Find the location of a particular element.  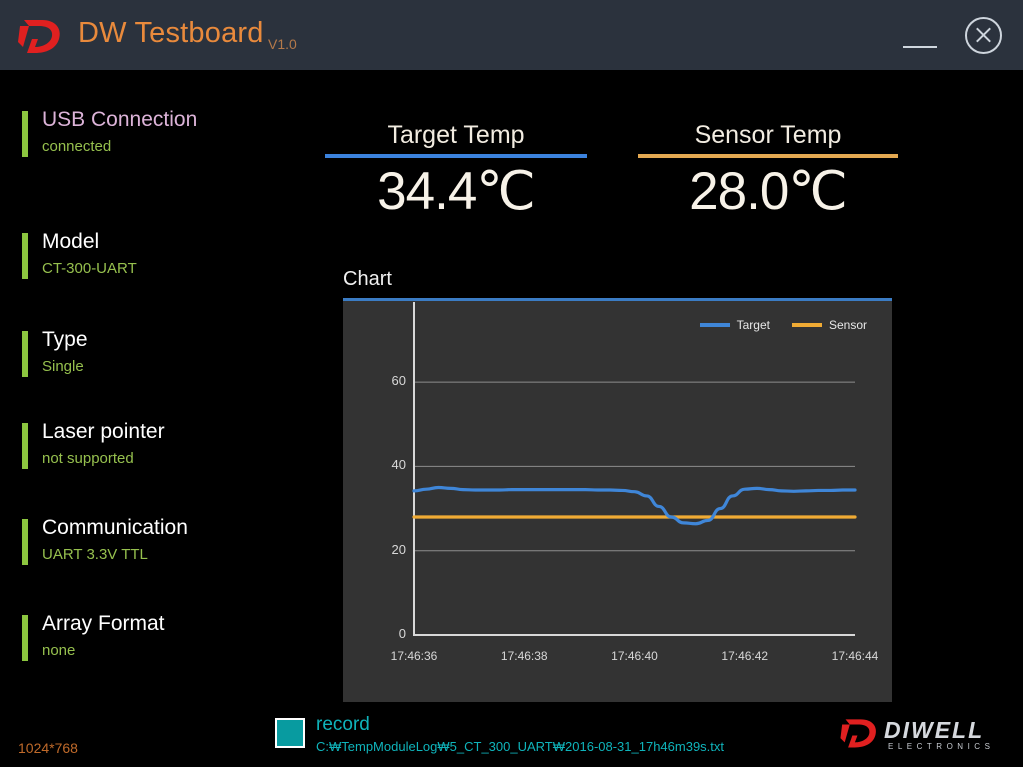

chart-title: Chart is located at coordinates (367, 279).